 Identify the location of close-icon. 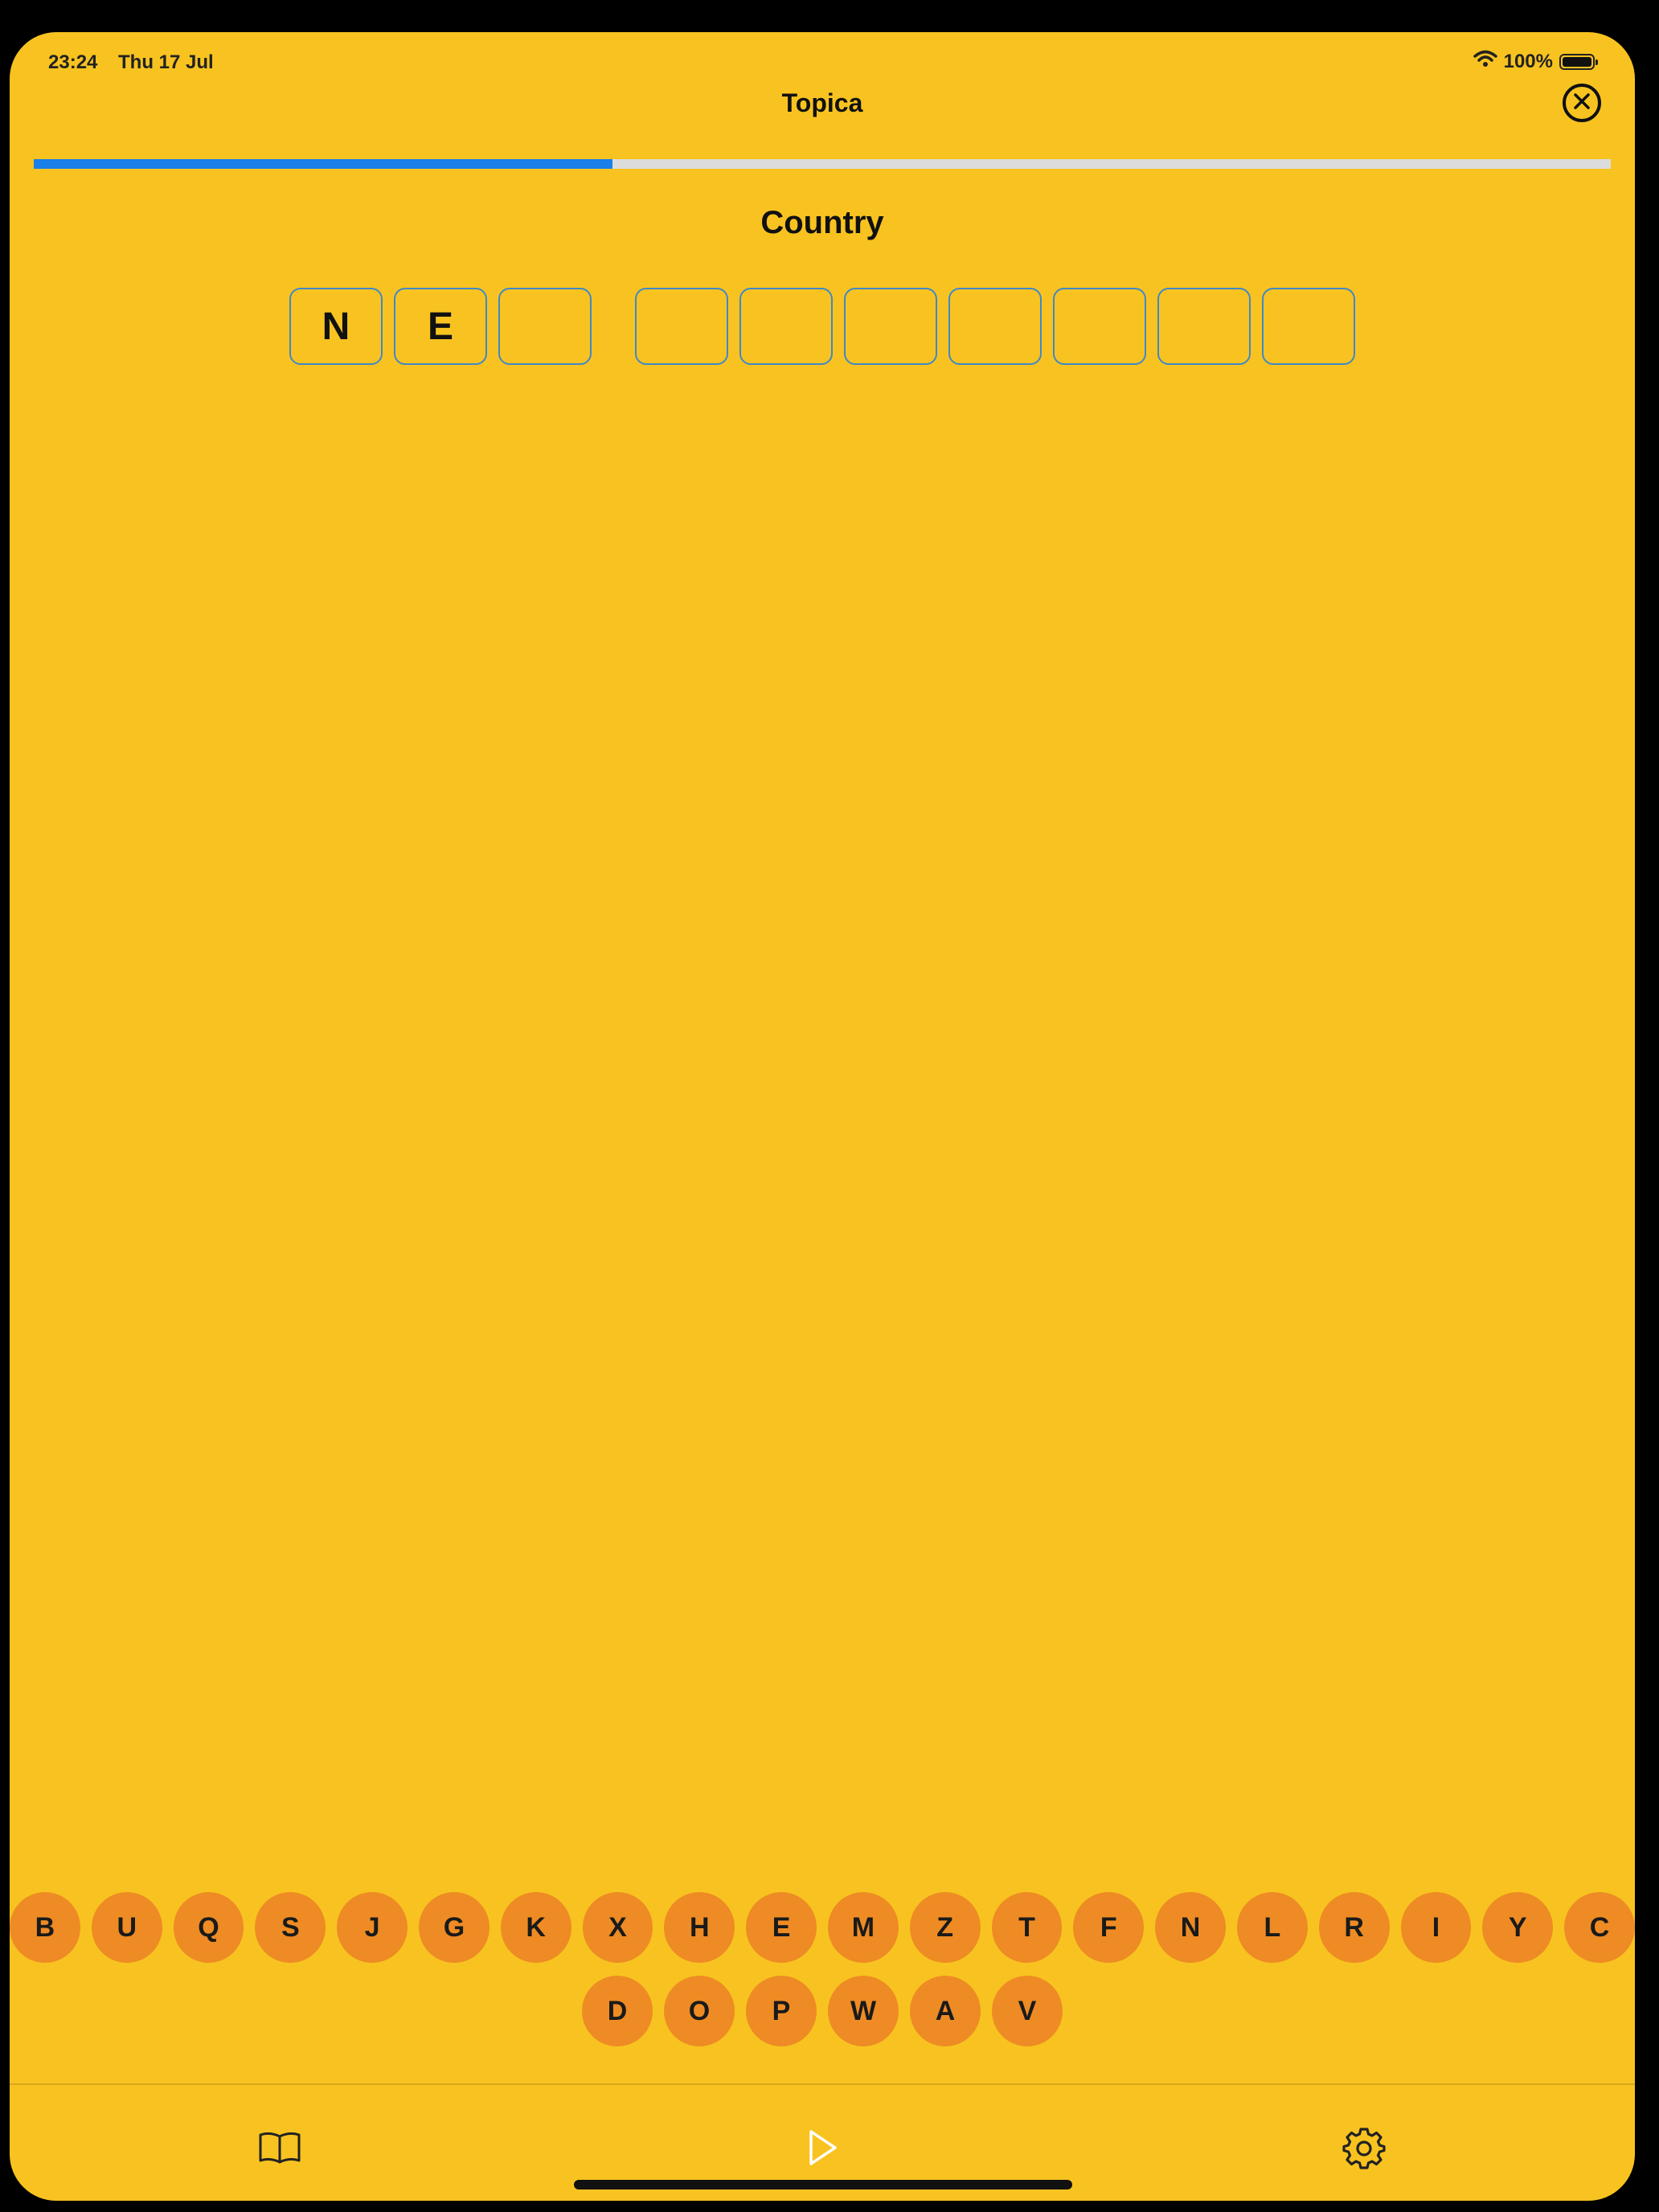
(1582, 103).